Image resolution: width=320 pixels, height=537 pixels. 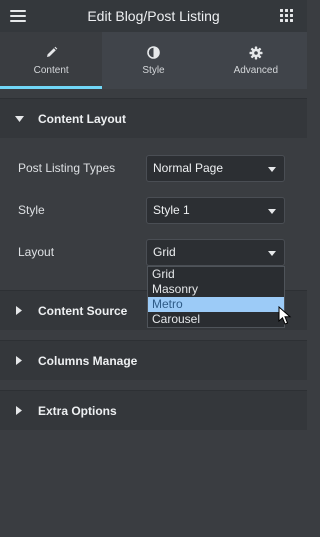 I want to click on caret-down-icon, so click(x=19, y=118).